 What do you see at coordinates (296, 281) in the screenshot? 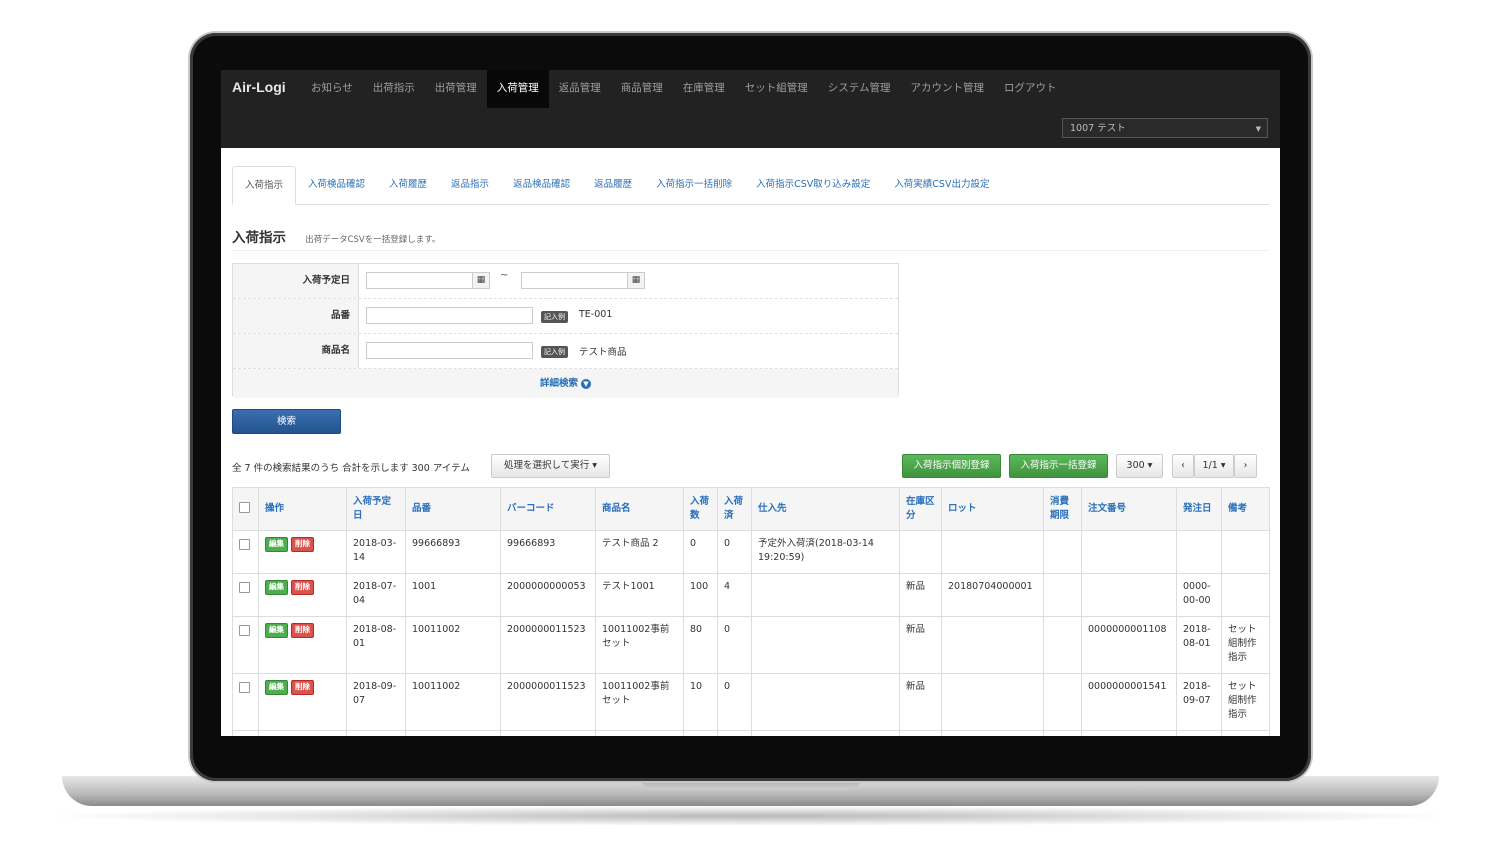
I see `date-label: 入荷予定日` at bounding box center [296, 281].